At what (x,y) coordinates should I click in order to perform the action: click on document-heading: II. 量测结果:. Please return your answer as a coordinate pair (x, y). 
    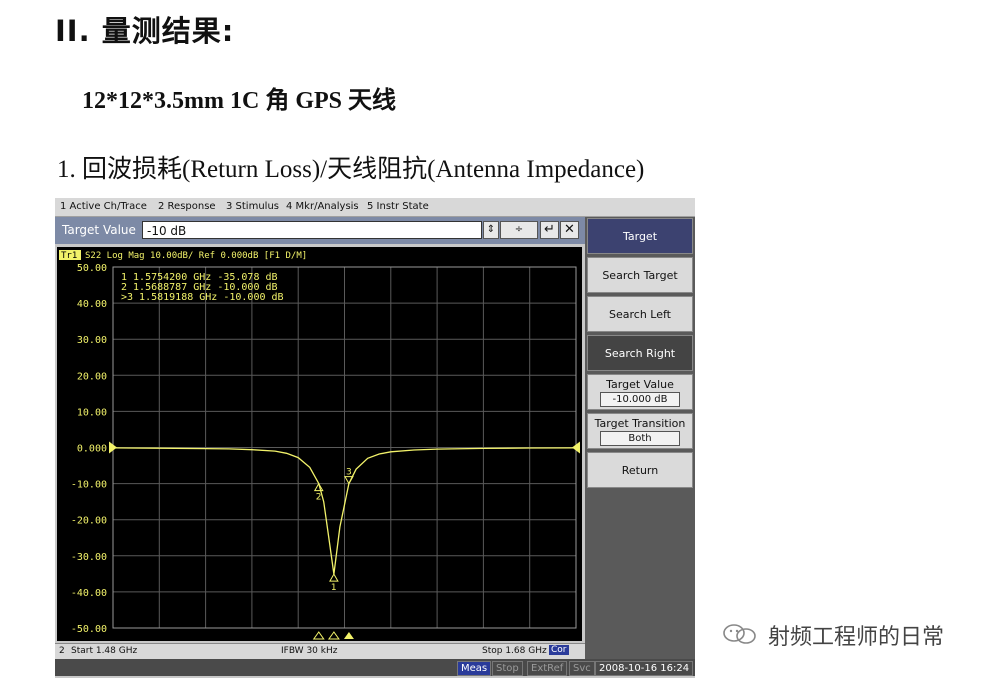
    Looking at the image, I should click on (145, 31).